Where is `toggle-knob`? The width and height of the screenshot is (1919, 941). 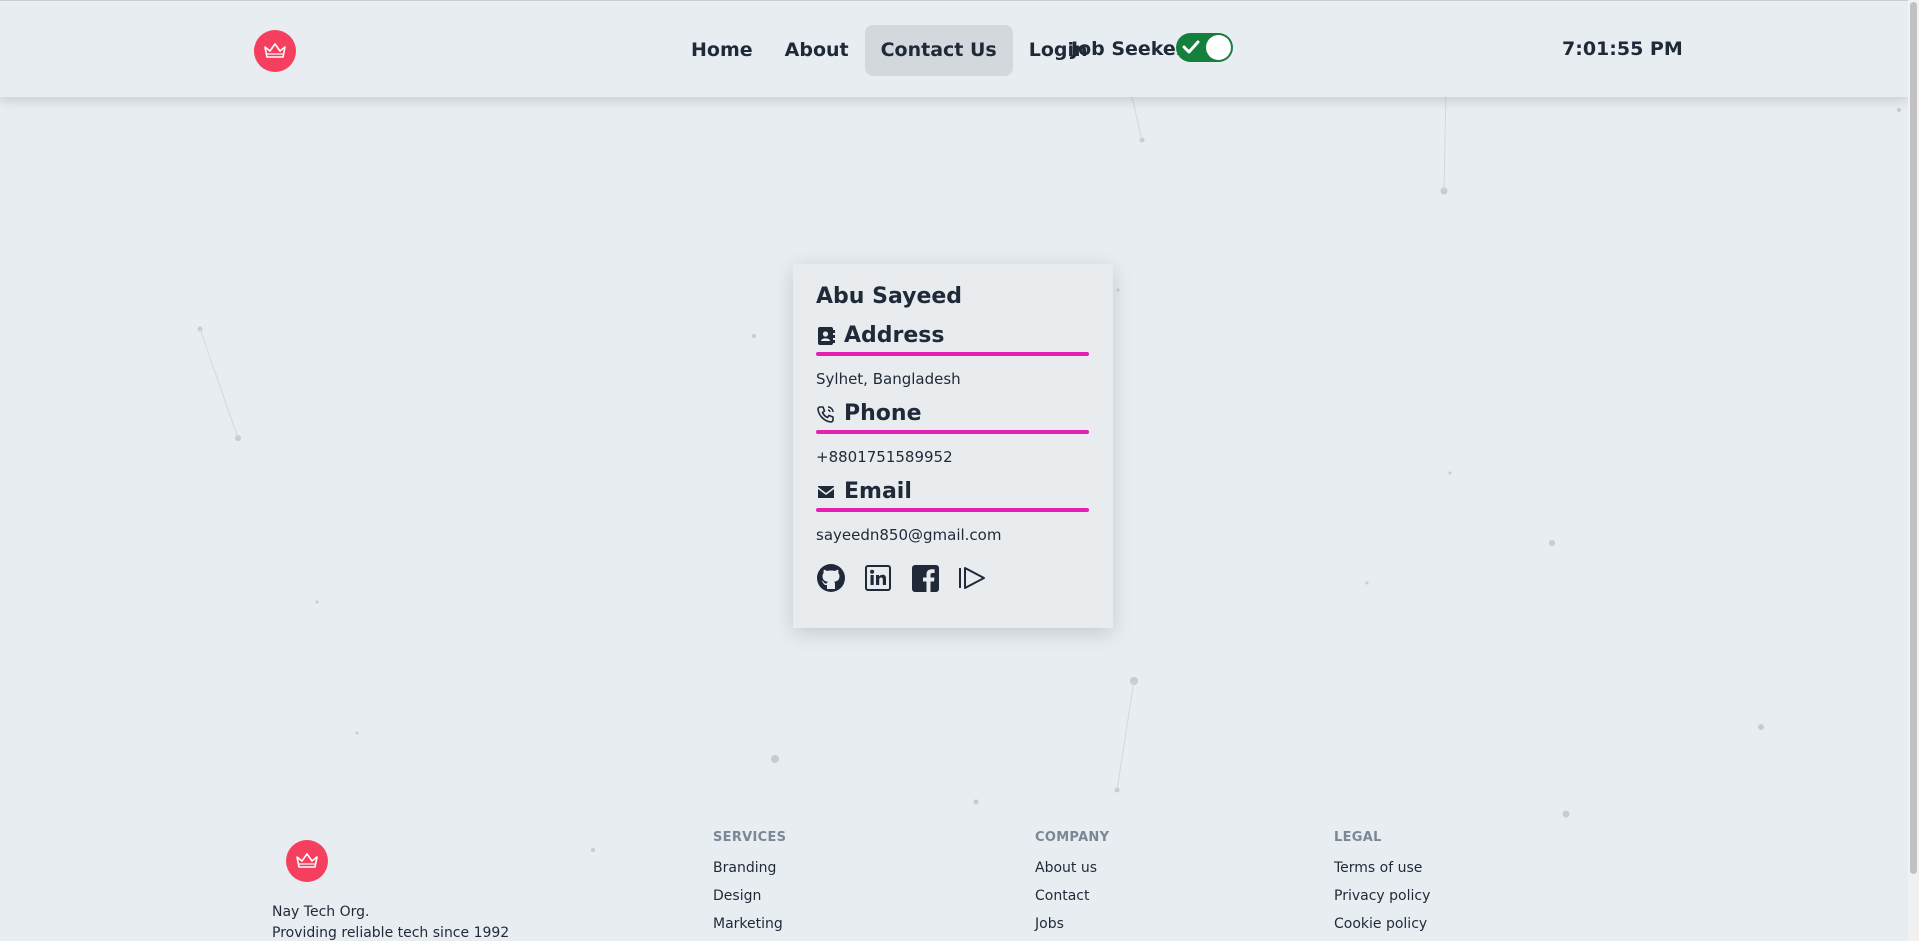 toggle-knob is located at coordinates (1218, 47).